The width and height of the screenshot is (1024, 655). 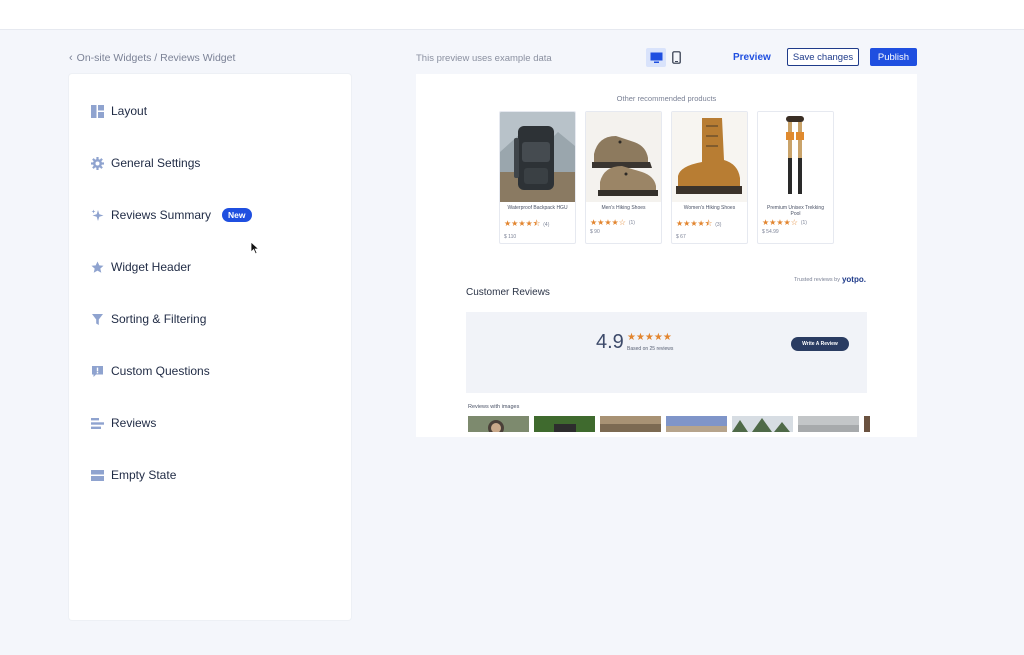 What do you see at coordinates (159, 319) in the screenshot?
I see `sidebar-item-label: Sorting & Filtering` at bounding box center [159, 319].